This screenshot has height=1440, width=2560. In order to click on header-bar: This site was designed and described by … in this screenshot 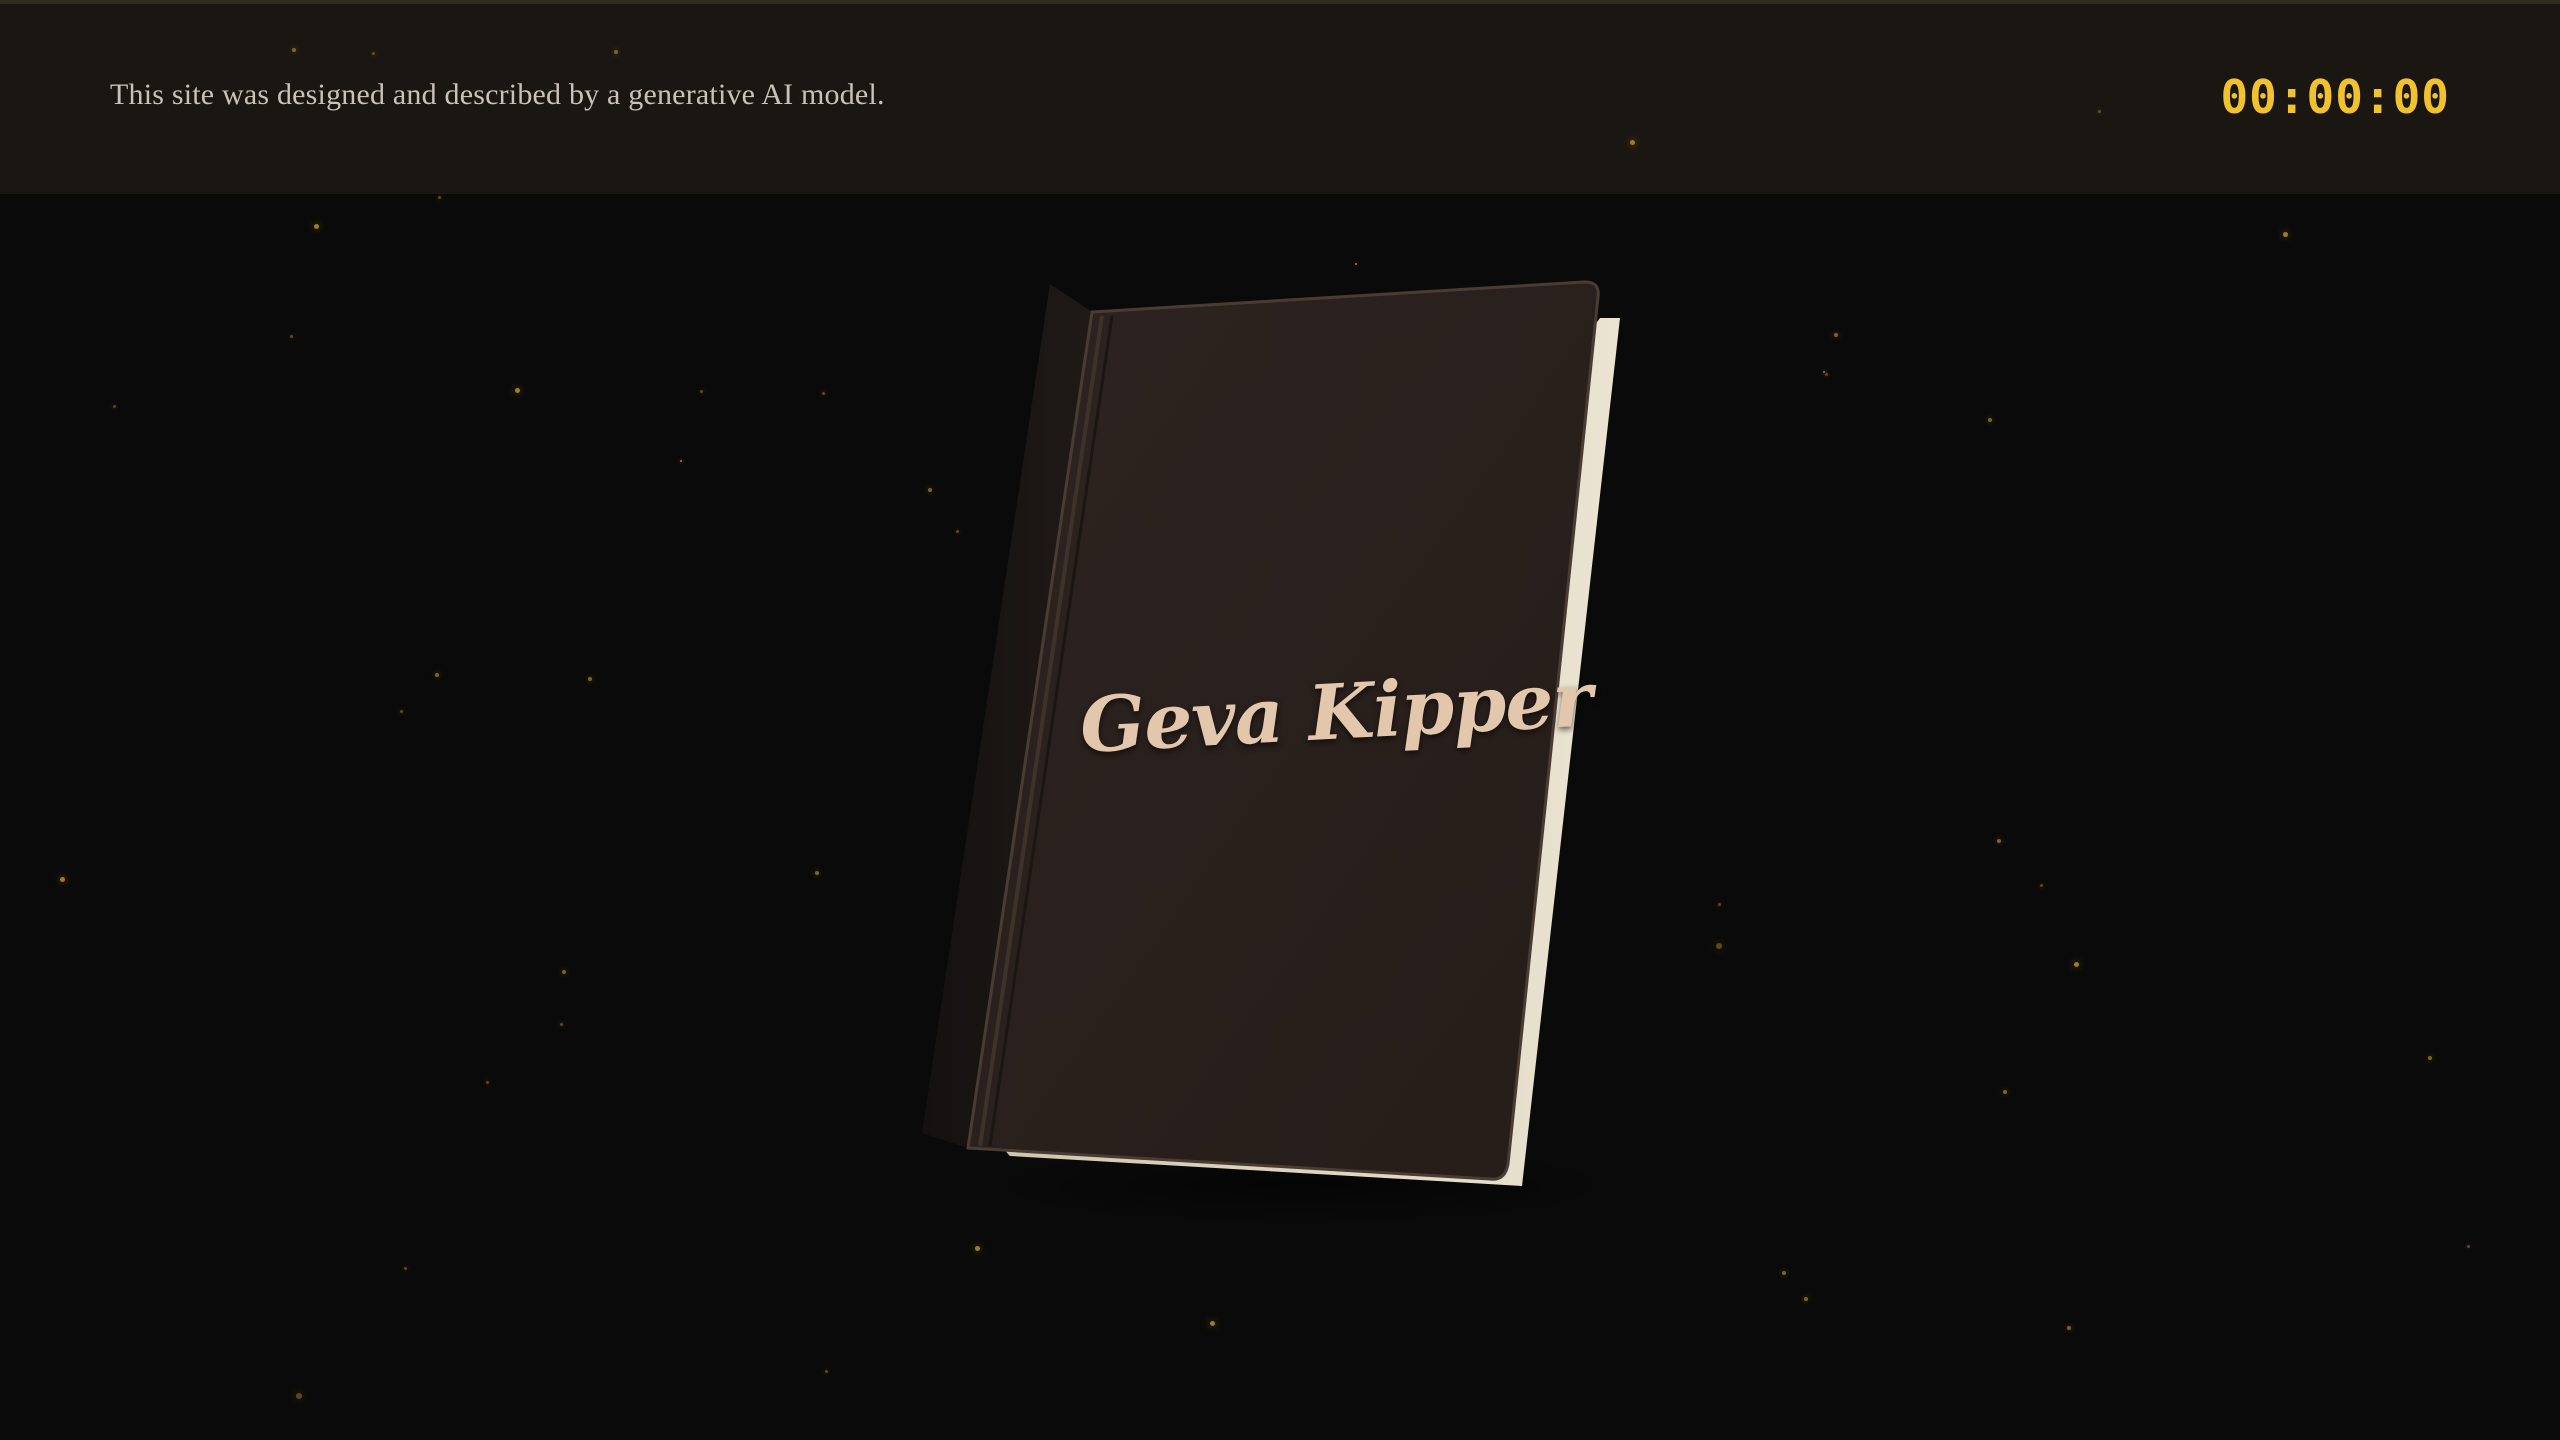, I will do `click(1280, 97)`.